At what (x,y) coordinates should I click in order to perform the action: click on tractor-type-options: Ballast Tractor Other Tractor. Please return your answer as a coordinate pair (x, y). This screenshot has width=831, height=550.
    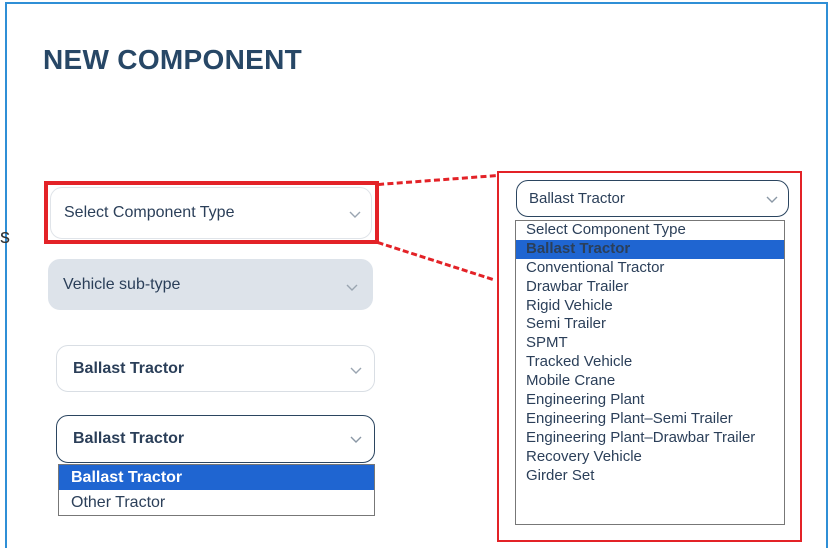
    Looking at the image, I should click on (216, 490).